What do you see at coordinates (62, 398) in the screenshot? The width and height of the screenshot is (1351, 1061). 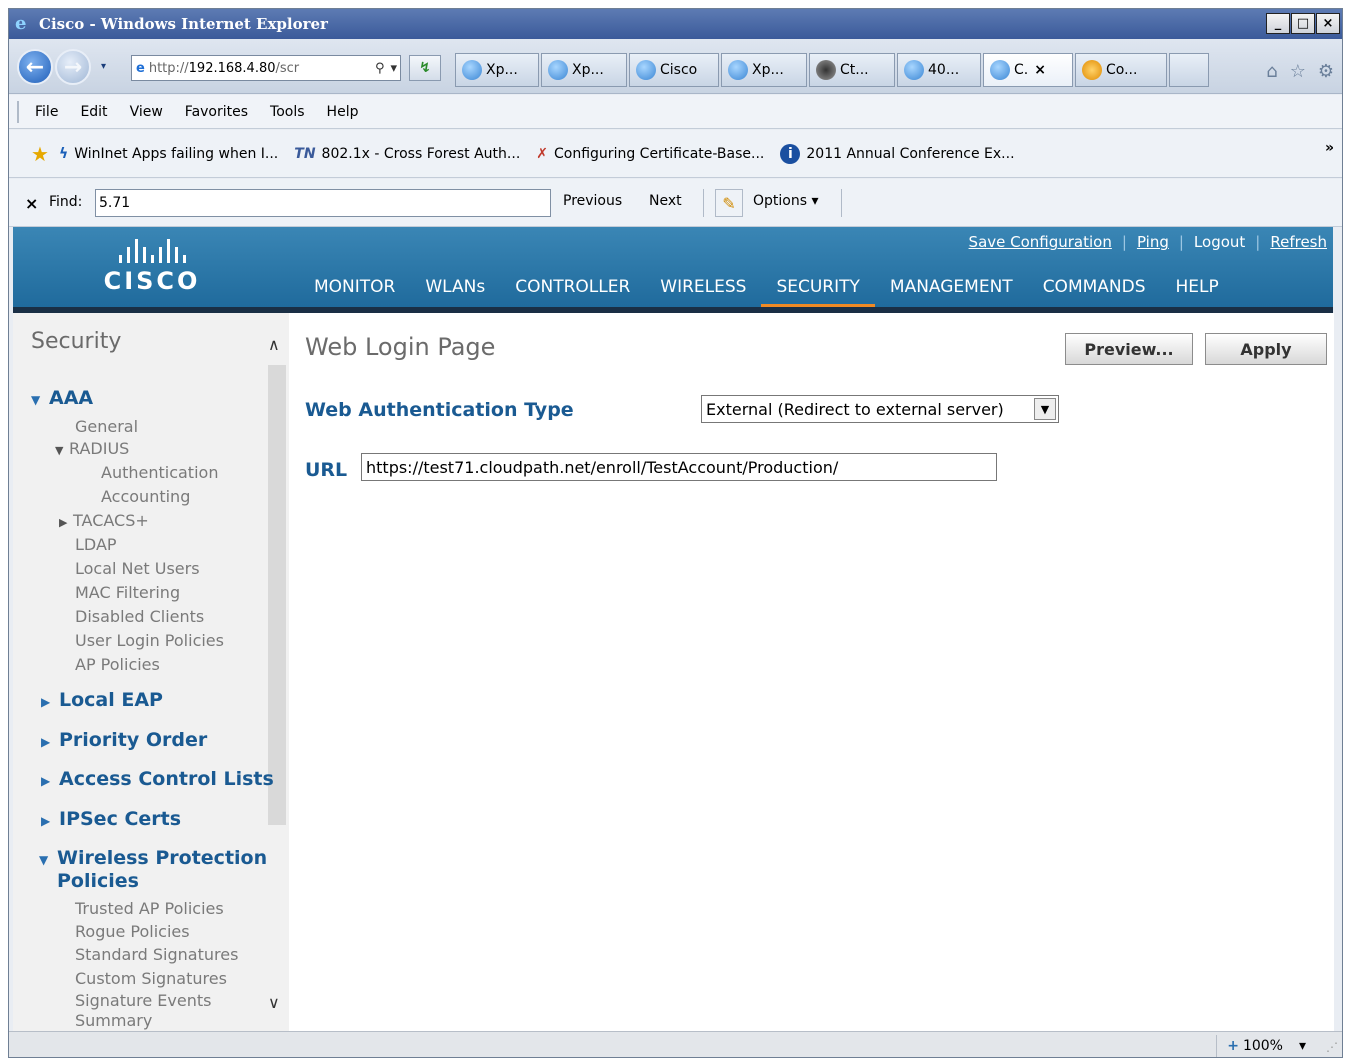 I see `sidebar-item-aaa: ▼ AAA` at bounding box center [62, 398].